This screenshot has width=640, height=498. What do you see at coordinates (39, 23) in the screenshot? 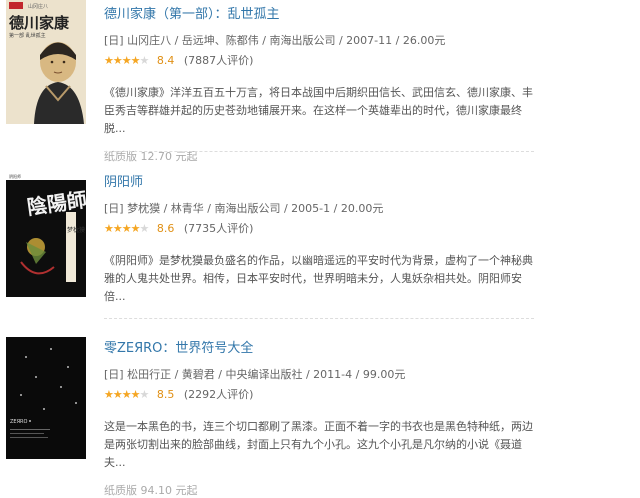
I see `cover-title-1: 德川家康` at bounding box center [39, 23].